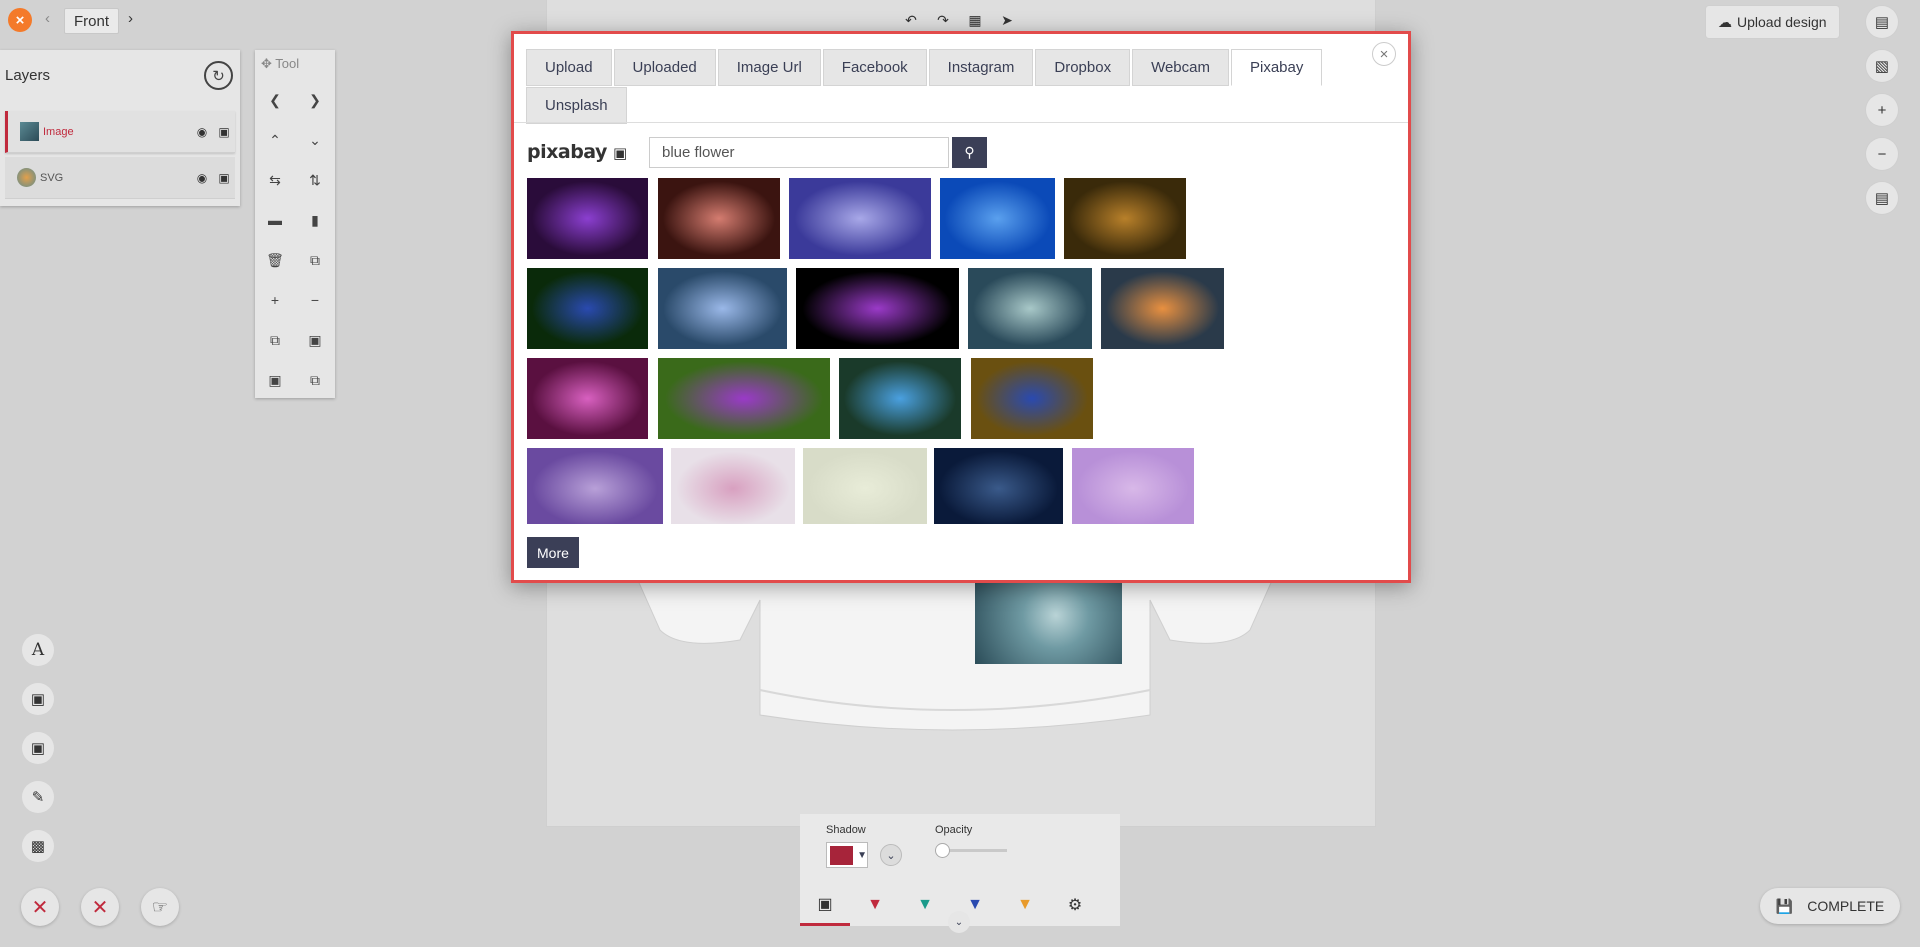  Describe the element at coordinates (799, 152) in the screenshot. I see `search-input` at that location.